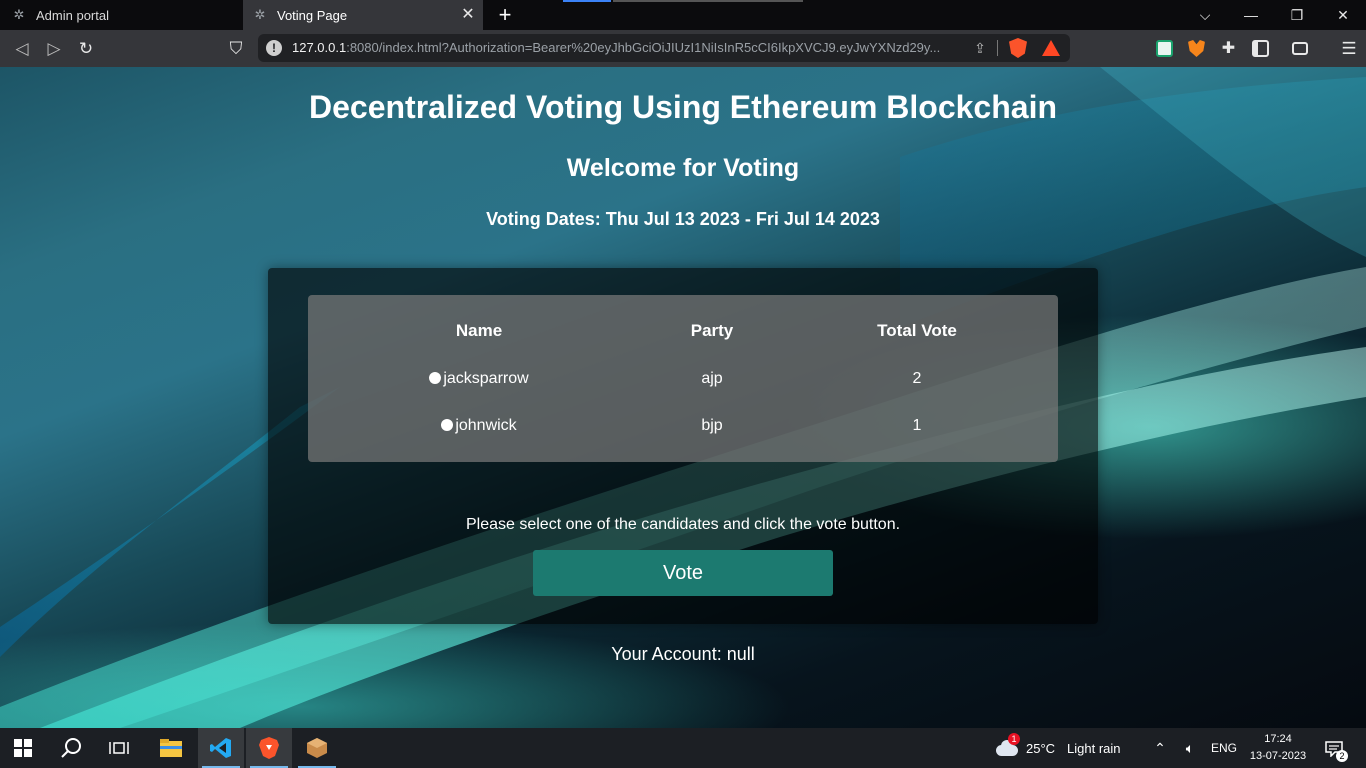 The width and height of the screenshot is (1366, 768). What do you see at coordinates (917, 378) in the screenshot?
I see `candidate-votes: 2` at bounding box center [917, 378].